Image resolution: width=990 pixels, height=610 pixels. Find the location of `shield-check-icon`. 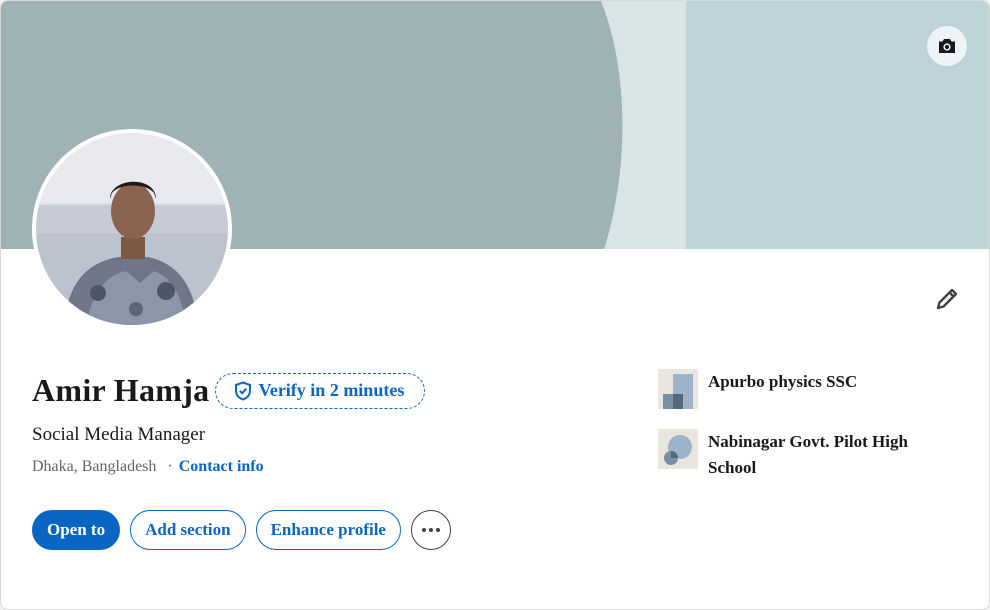

shield-check-icon is located at coordinates (243, 390).